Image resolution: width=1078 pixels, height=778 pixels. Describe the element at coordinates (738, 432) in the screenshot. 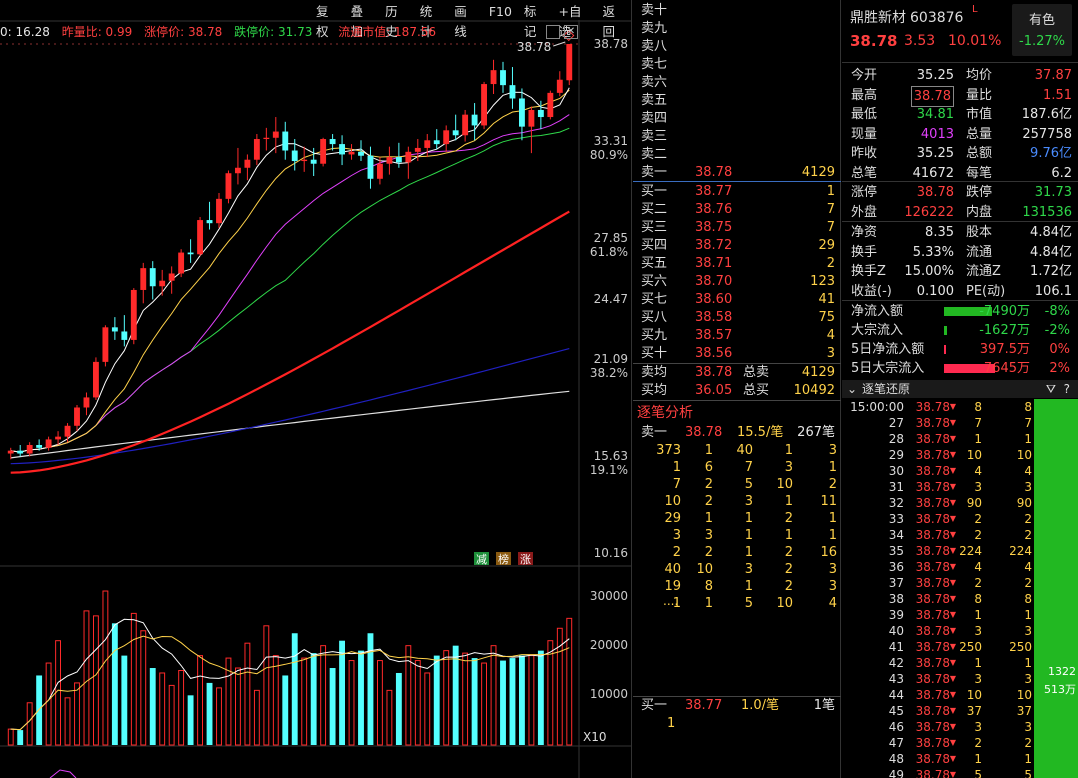

I see `tick-analysis-head: 卖一 38.78 15.5/笔 267笔` at that location.